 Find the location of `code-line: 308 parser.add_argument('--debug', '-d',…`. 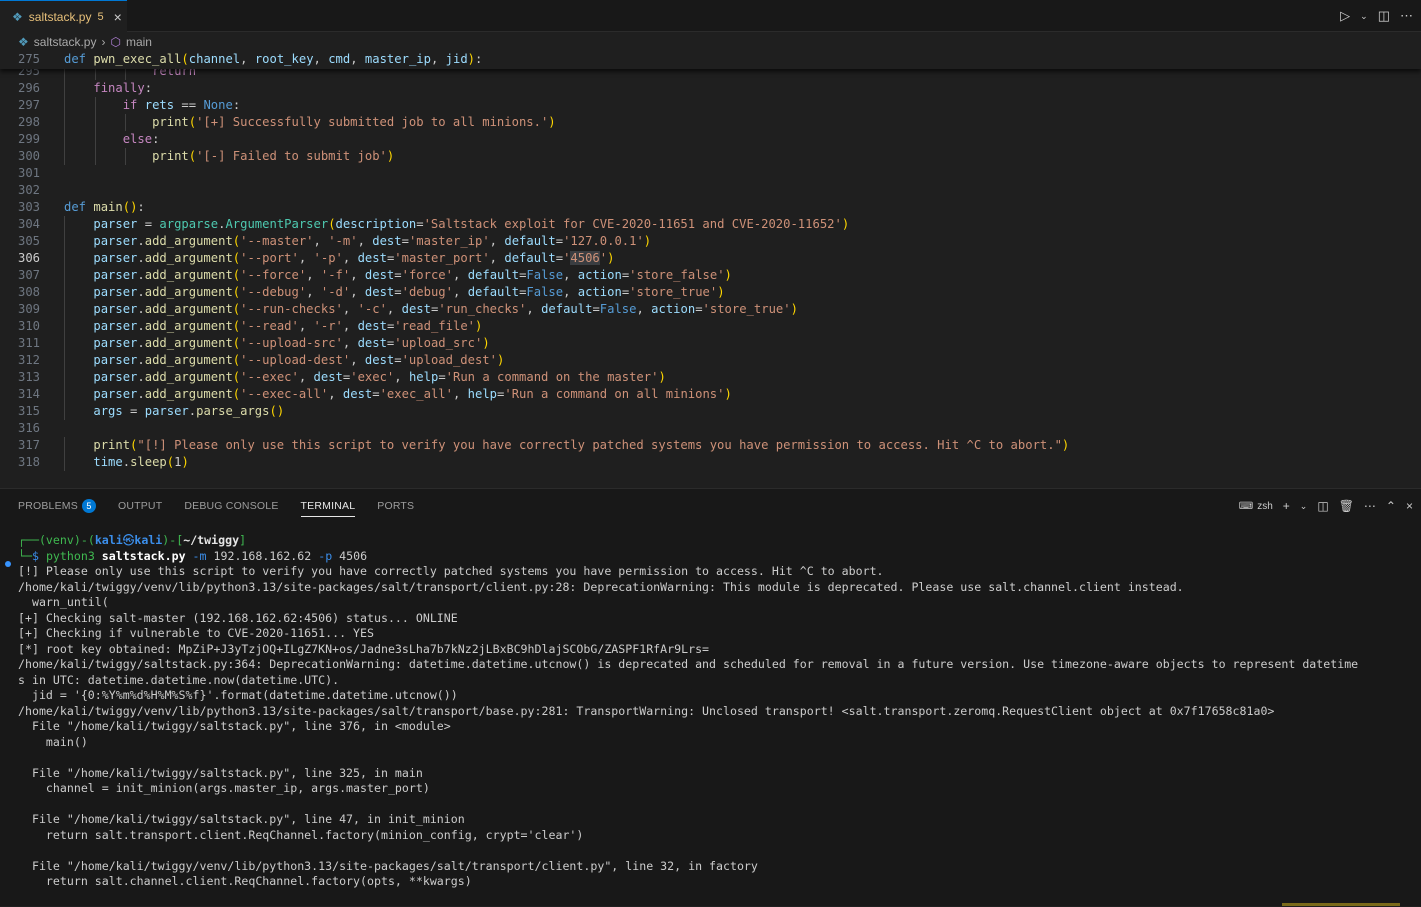

code-line: 308 parser.add_argument('--debug', '-d',… is located at coordinates (710, 292).